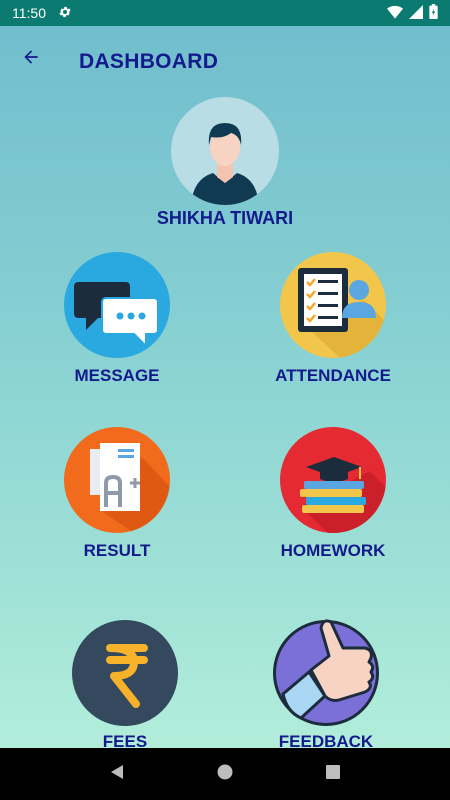  I want to click on signal-icon, so click(416, 13).